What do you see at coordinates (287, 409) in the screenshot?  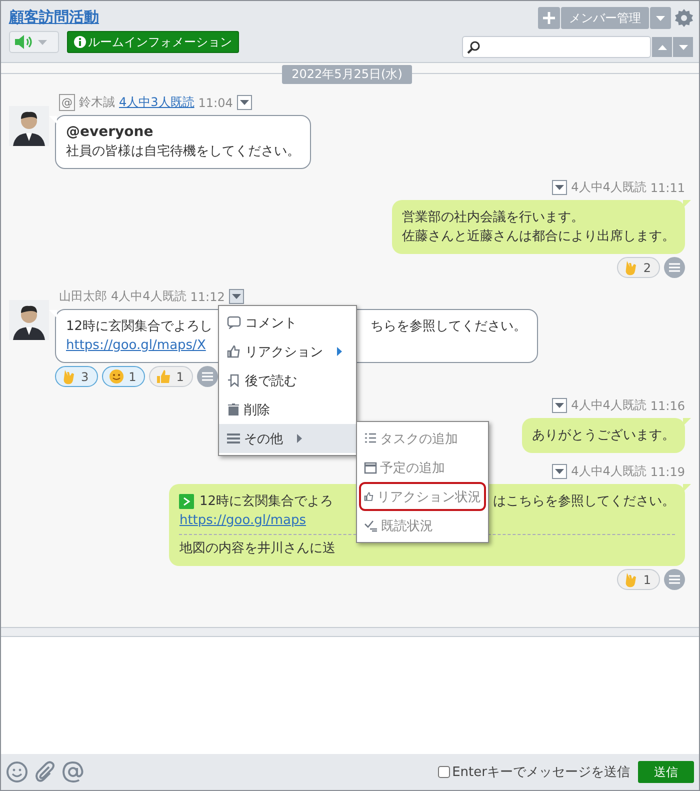 I see `menu-item: 削除` at bounding box center [287, 409].